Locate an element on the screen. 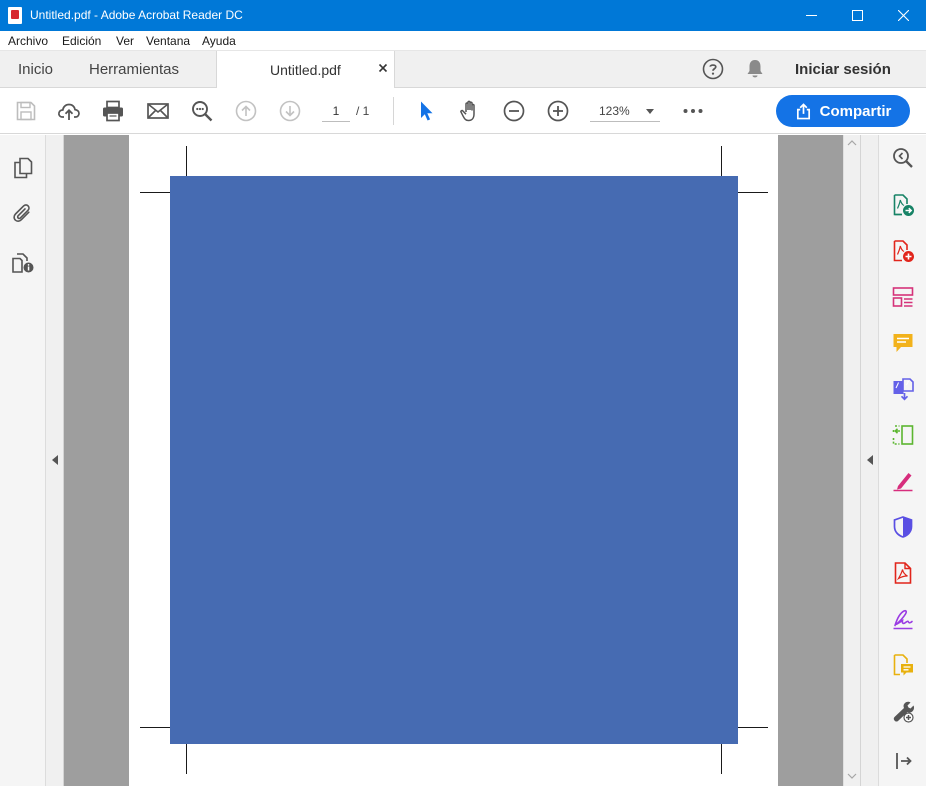 The width and height of the screenshot is (926, 786). previous-page-button is located at coordinates (246, 111).